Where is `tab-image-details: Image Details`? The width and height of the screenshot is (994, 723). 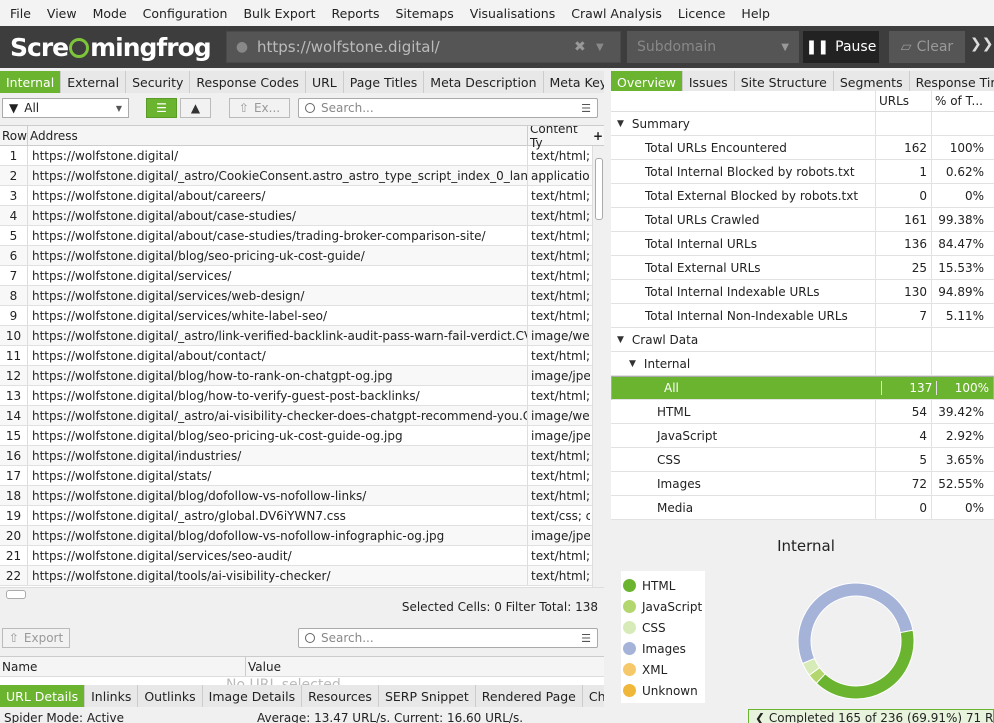
tab-image-details: Image Details is located at coordinates (252, 696).